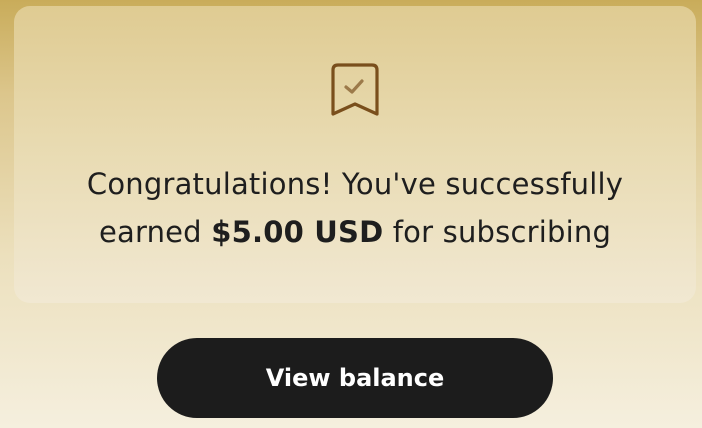 This screenshot has width=702, height=428. Describe the element at coordinates (297, 232) in the screenshot. I see `reward-amount: $5.00 USD` at that location.